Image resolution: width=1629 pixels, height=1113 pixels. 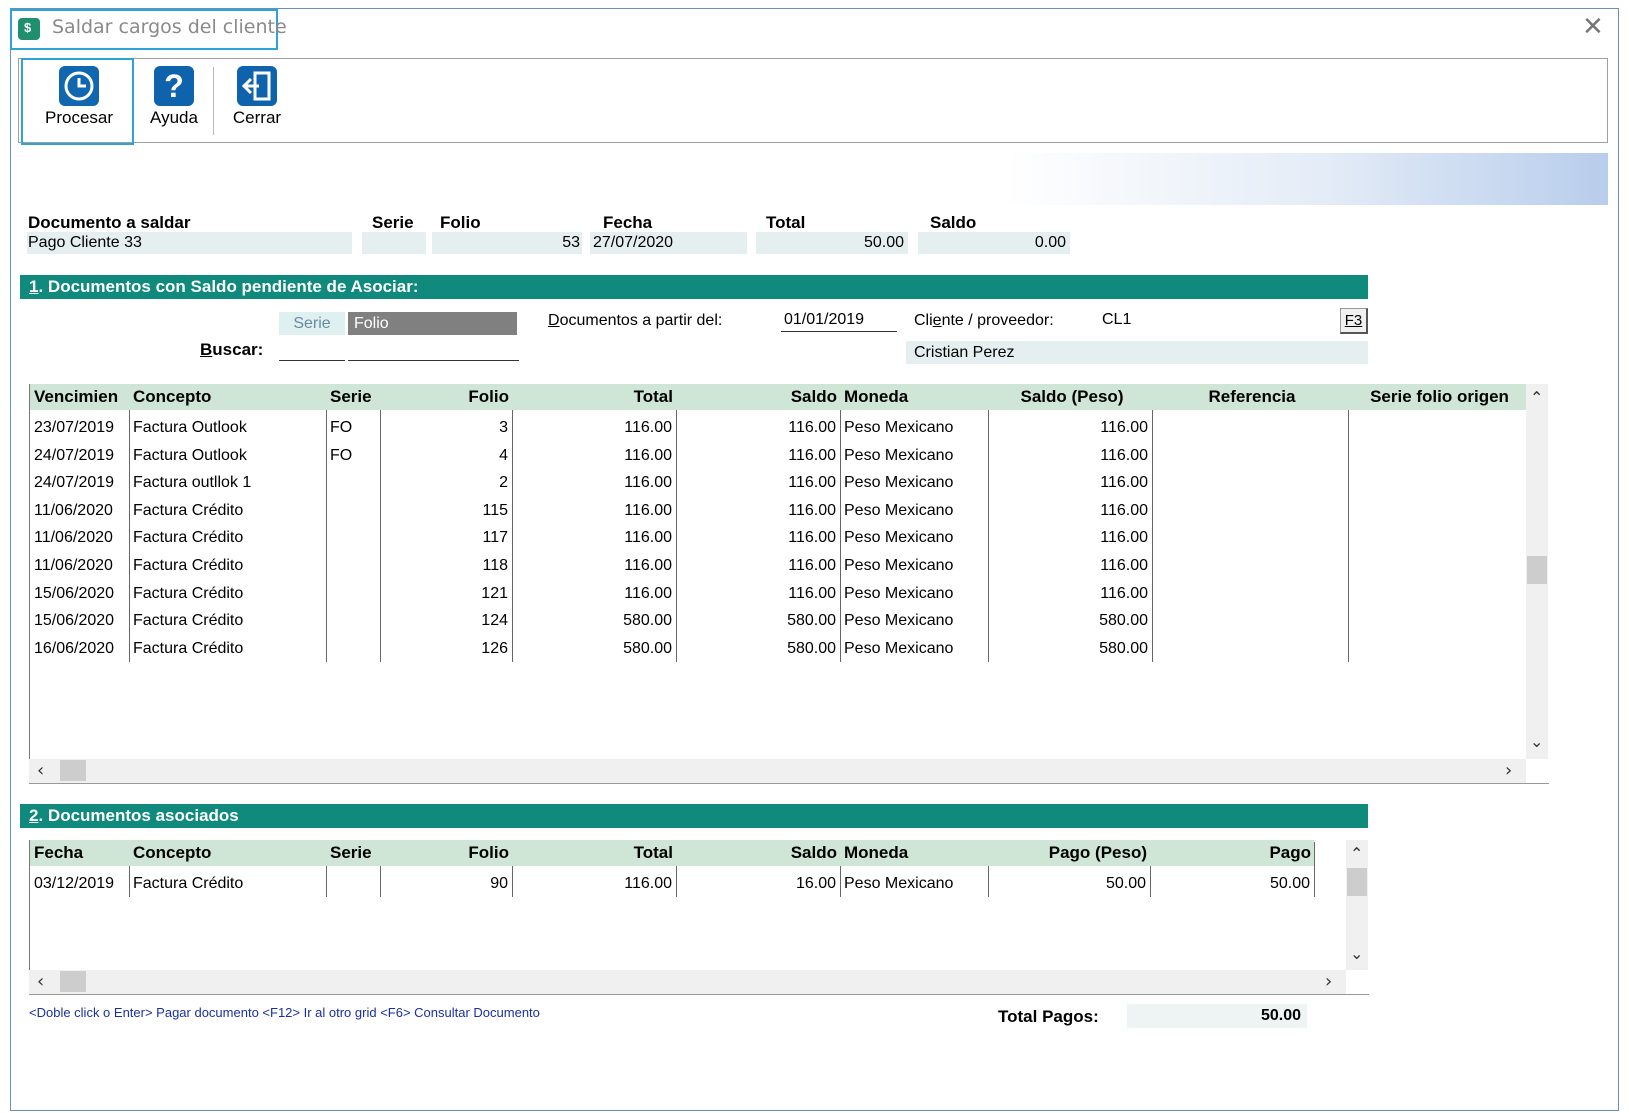 What do you see at coordinates (1070, 397) in the screenshot?
I see `column-header: Saldo (Peso)` at bounding box center [1070, 397].